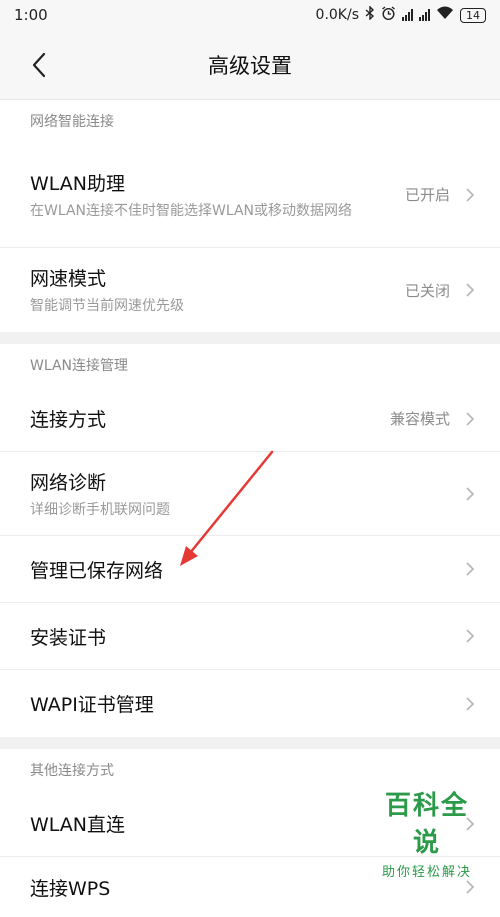  What do you see at coordinates (337, 15) in the screenshot?
I see `network-speed: 0.0K/s` at bounding box center [337, 15].